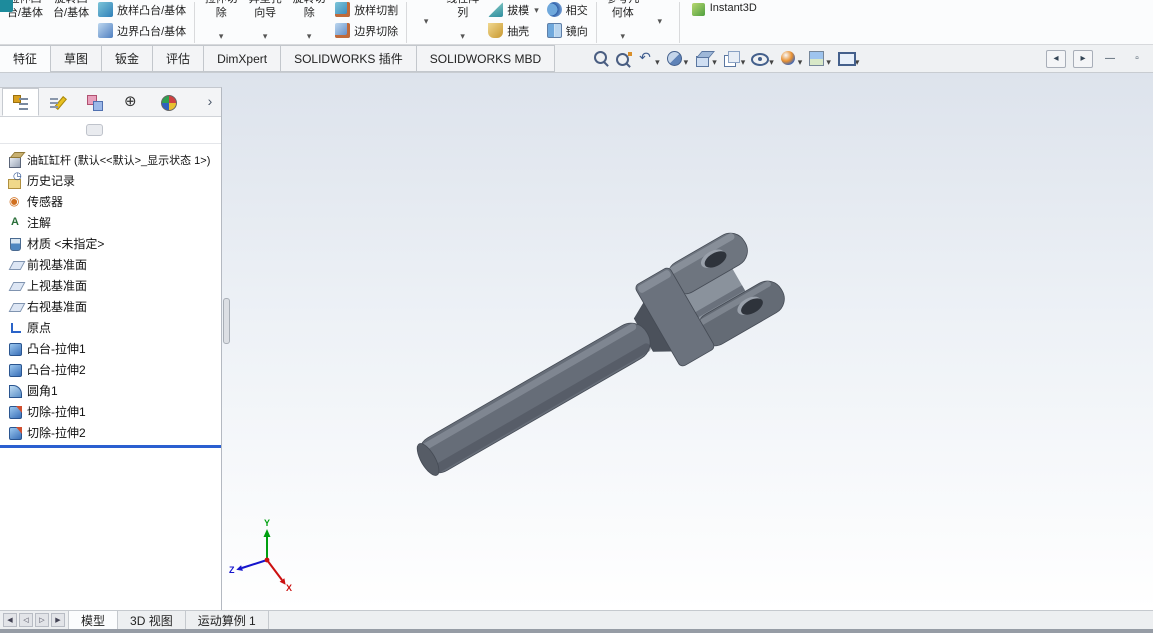 The width and height of the screenshot is (1153, 633). I want to click on boundary-boss-button: 边界凸台/基体, so click(142, 30).